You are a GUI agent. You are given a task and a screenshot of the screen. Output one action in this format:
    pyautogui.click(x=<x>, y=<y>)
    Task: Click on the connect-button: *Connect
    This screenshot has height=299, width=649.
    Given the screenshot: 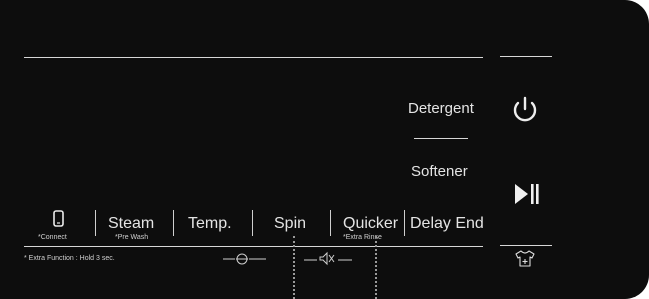 What is the action you would take?
    pyautogui.click(x=60, y=226)
    